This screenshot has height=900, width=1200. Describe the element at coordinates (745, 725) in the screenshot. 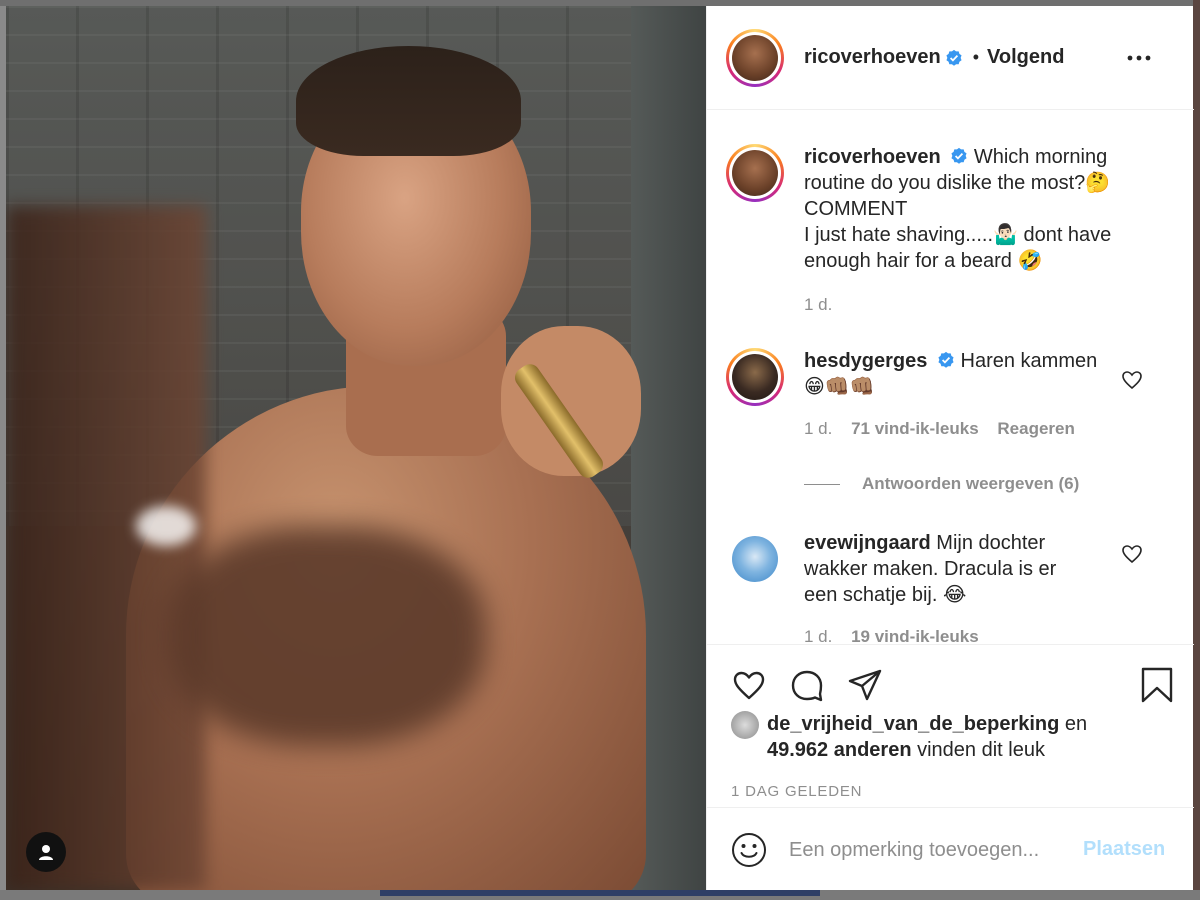

I see `liker-avatar` at that location.